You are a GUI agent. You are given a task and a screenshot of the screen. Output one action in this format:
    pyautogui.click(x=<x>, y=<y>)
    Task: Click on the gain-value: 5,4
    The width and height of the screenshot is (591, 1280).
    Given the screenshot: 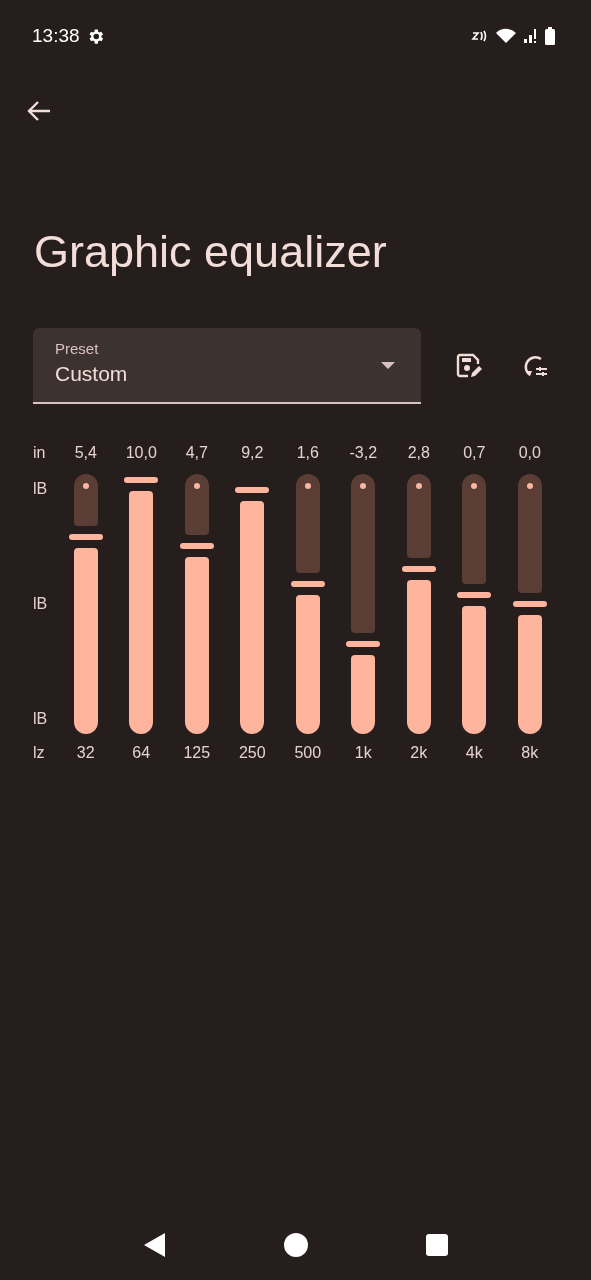 What is the action you would take?
    pyautogui.click(x=85, y=453)
    